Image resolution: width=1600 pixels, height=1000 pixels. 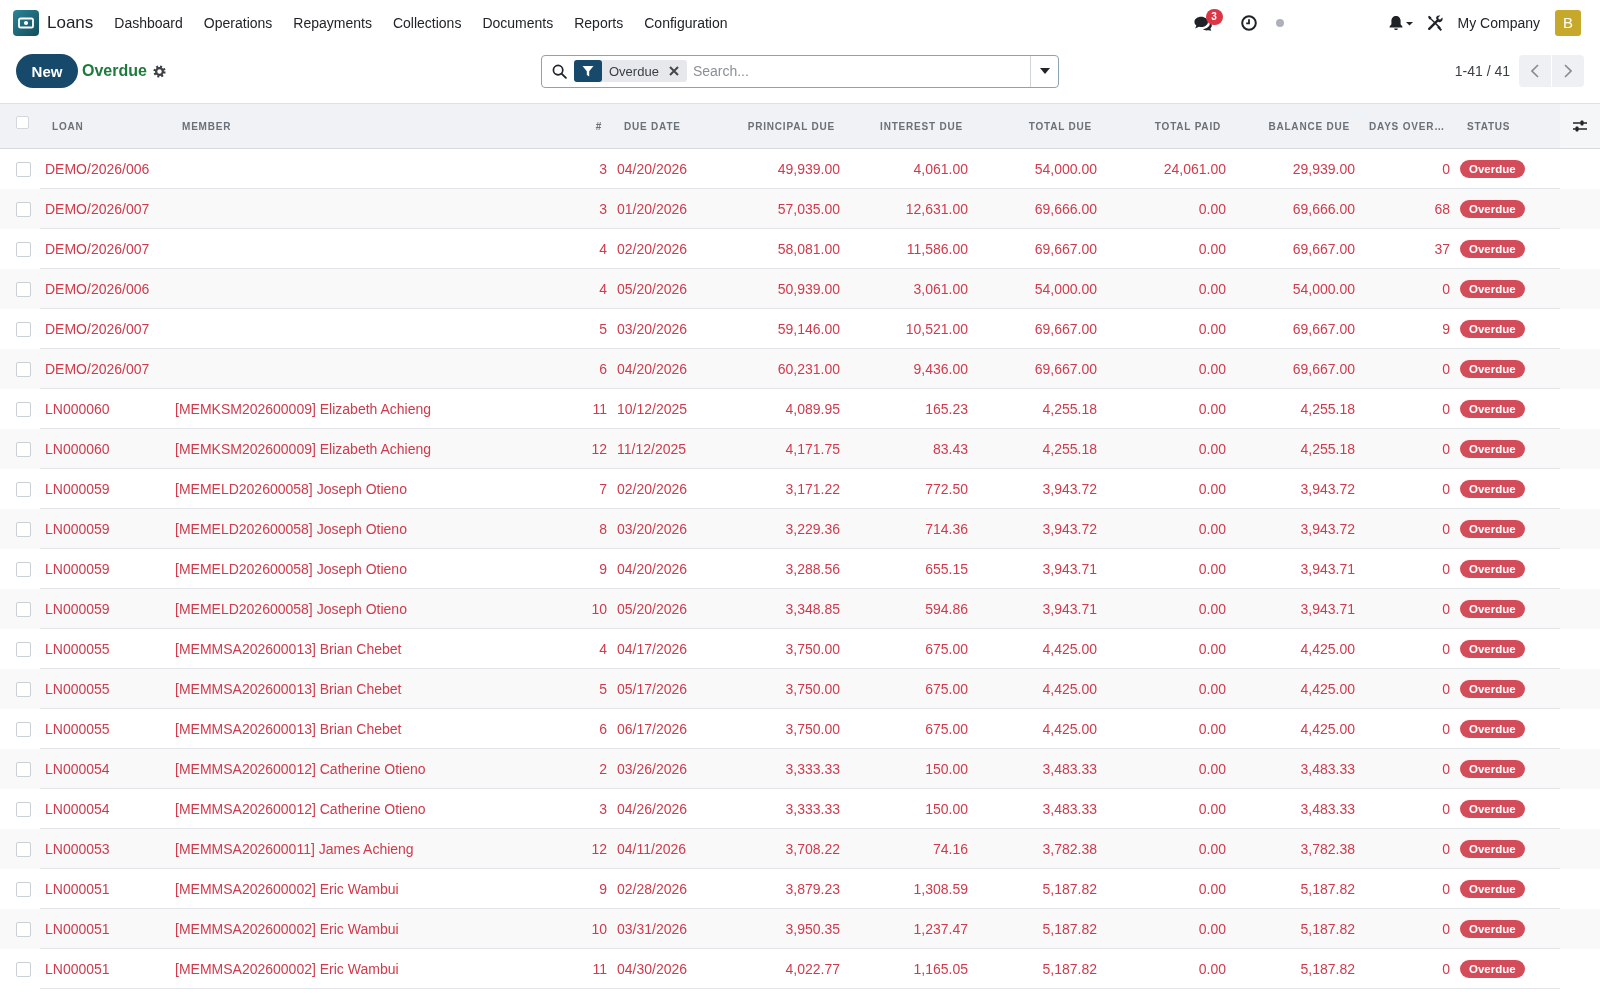 What do you see at coordinates (782, 769) in the screenshot?
I see `table-cell: 3,333.33` at bounding box center [782, 769].